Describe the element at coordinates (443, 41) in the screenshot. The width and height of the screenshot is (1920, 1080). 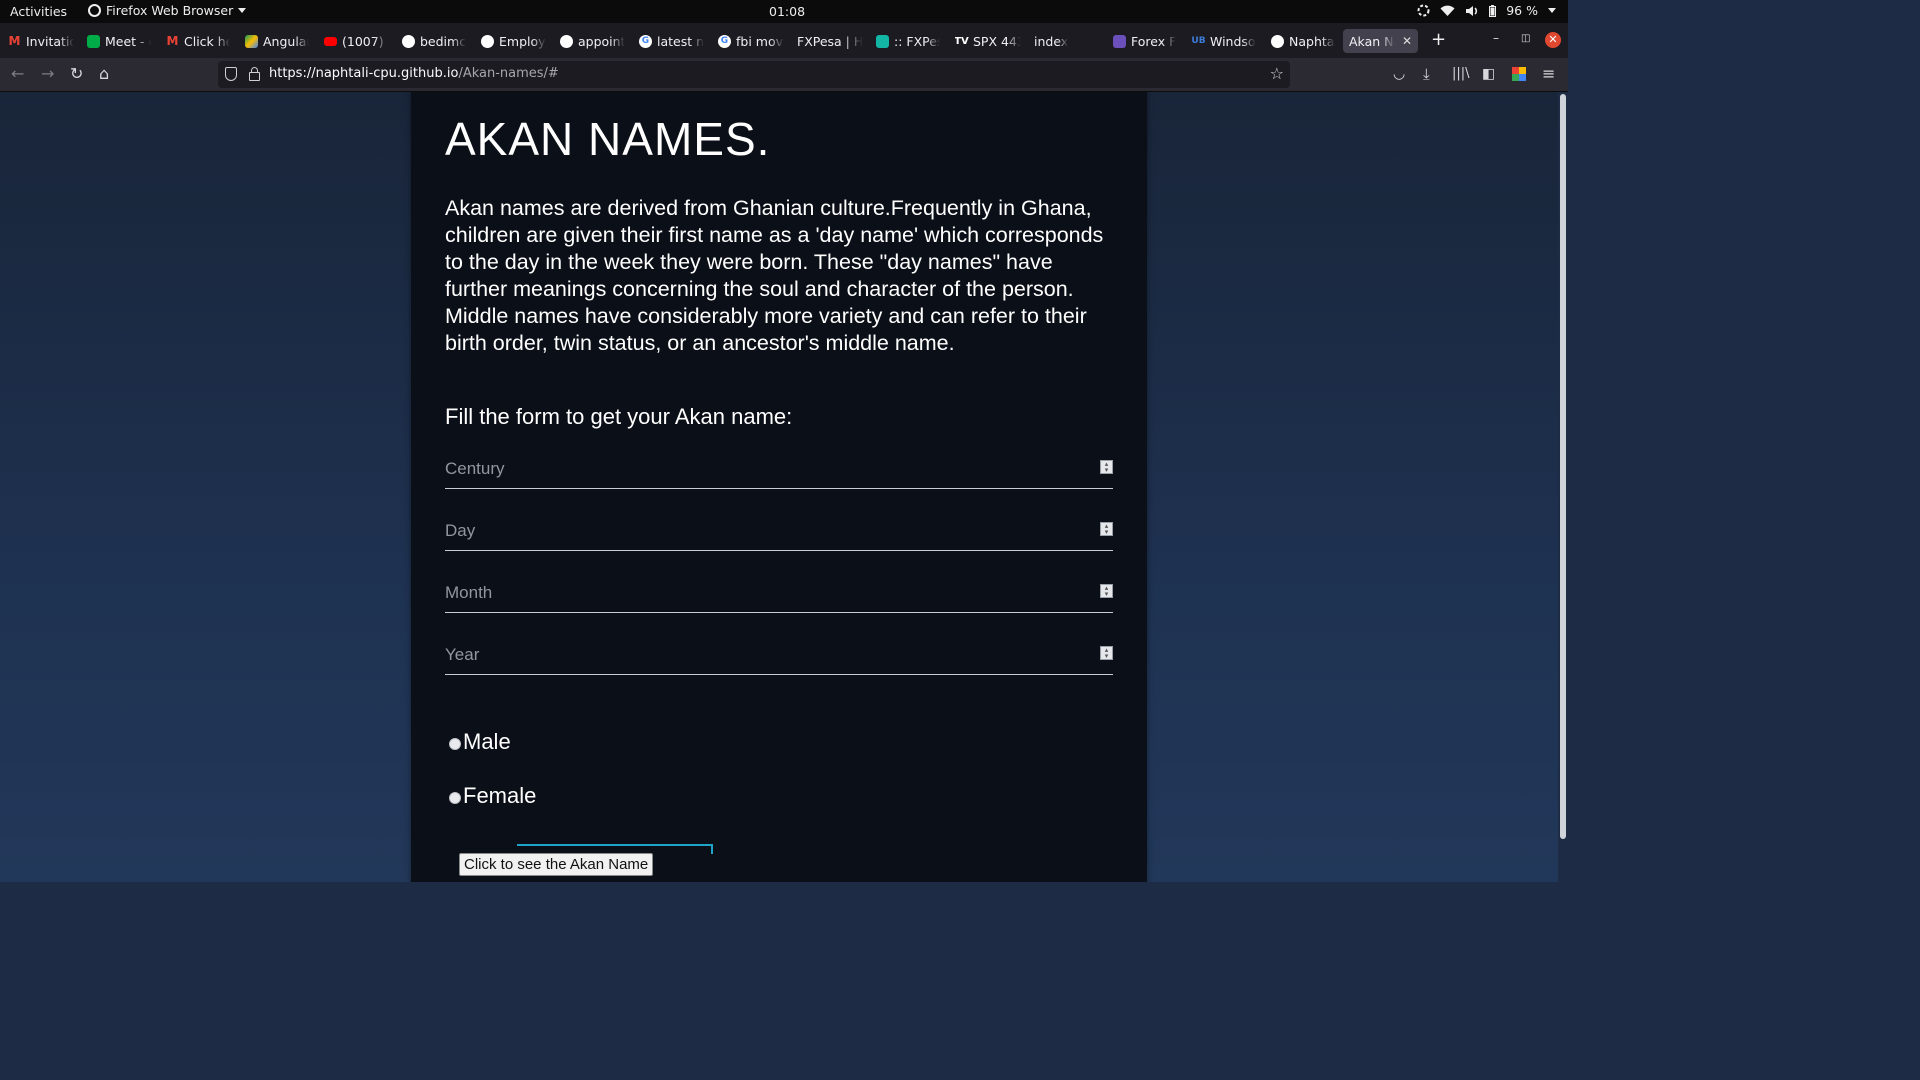
I see `tab-label: bedimc` at that location.